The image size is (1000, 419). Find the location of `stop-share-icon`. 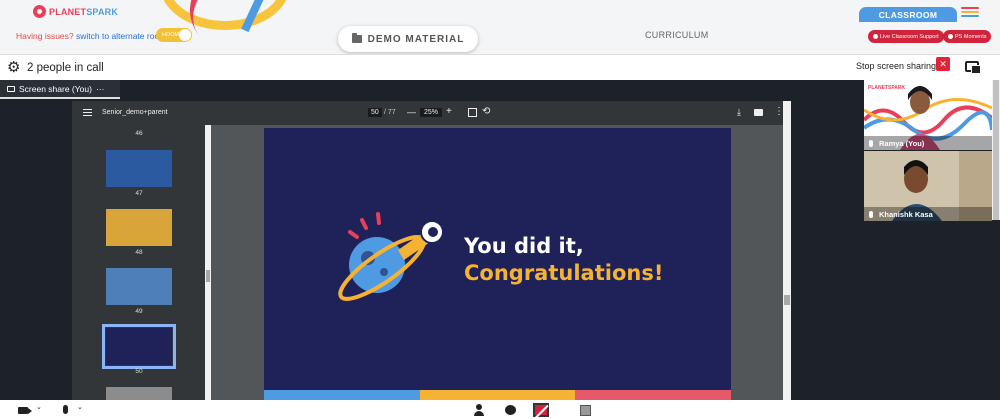

stop-share-icon is located at coordinates (541, 410).